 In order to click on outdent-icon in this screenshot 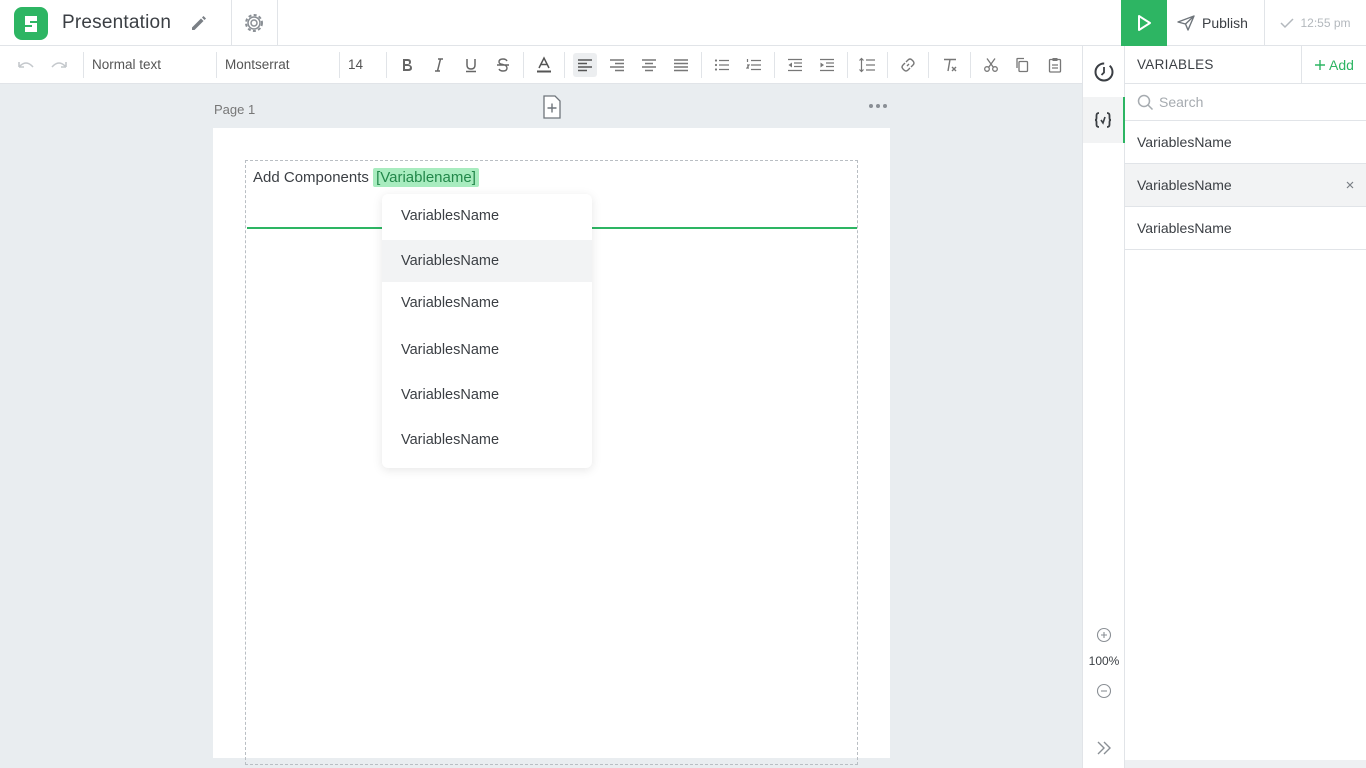, I will do `click(795, 65)`.